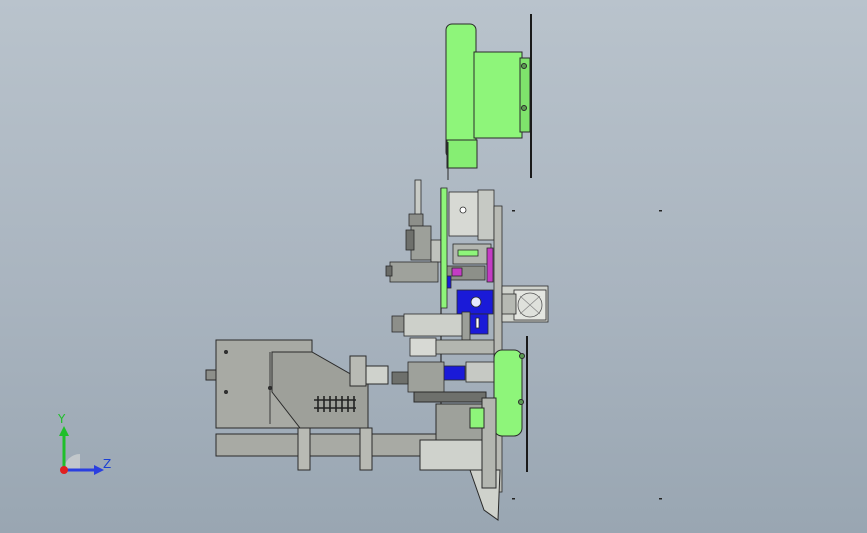  What do you see at coordinates (62, 419) in the screenshot?
I see `triad-y-label: Y` at bounding box center [62, 419].